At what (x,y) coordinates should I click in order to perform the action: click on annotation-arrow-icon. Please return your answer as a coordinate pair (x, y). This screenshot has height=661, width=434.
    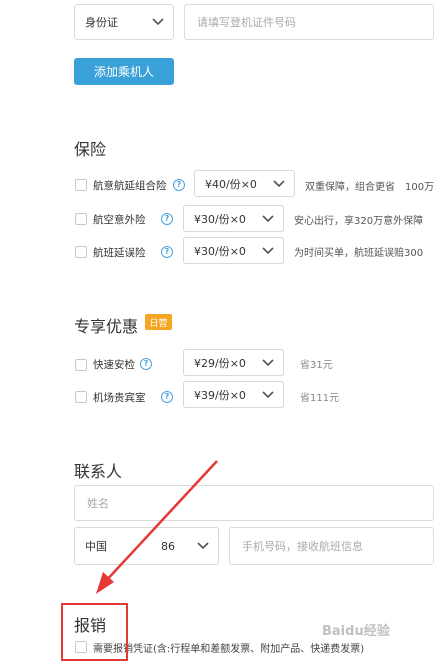
    Looking at the image, I should click on (157, 527).